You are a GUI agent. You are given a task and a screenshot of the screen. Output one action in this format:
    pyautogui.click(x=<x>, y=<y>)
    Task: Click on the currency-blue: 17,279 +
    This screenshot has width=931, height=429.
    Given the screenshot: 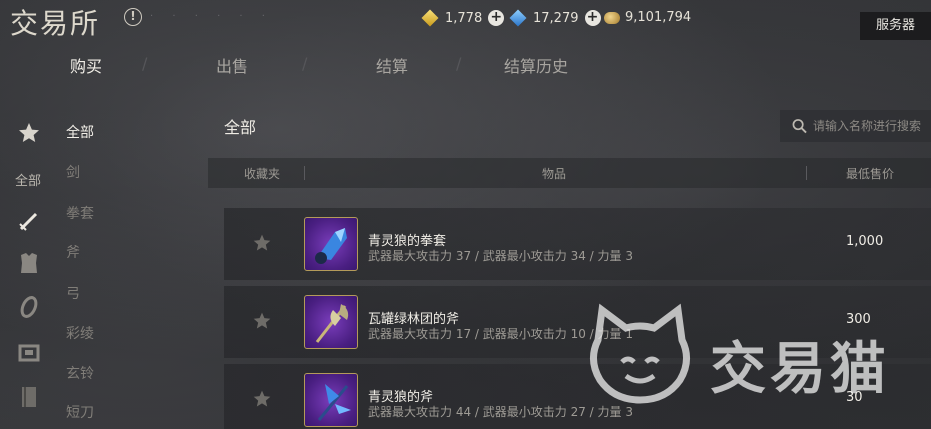 What is the action you would take?
    pyautogui.click(x=555, y=18)
    